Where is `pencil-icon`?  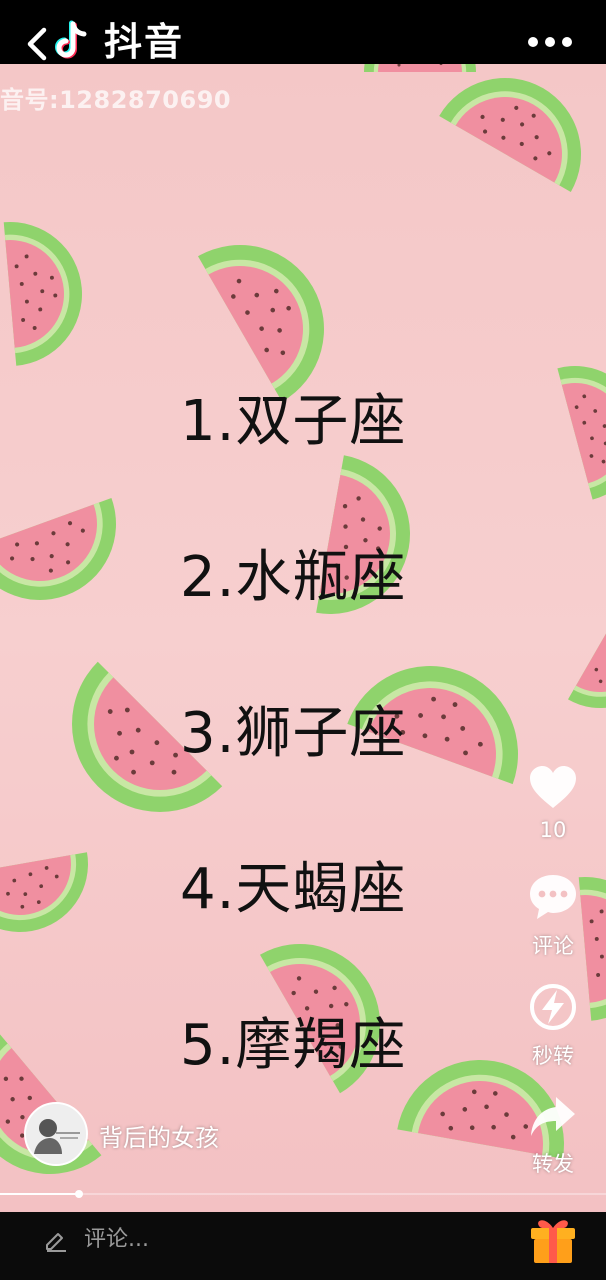 pencil-icon is located at coordinates (56, 1242).